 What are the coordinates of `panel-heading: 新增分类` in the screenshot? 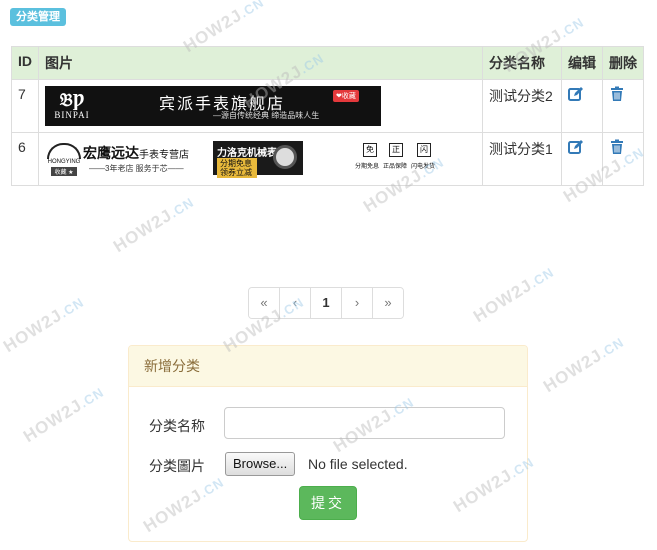 It's located at (328, 366).